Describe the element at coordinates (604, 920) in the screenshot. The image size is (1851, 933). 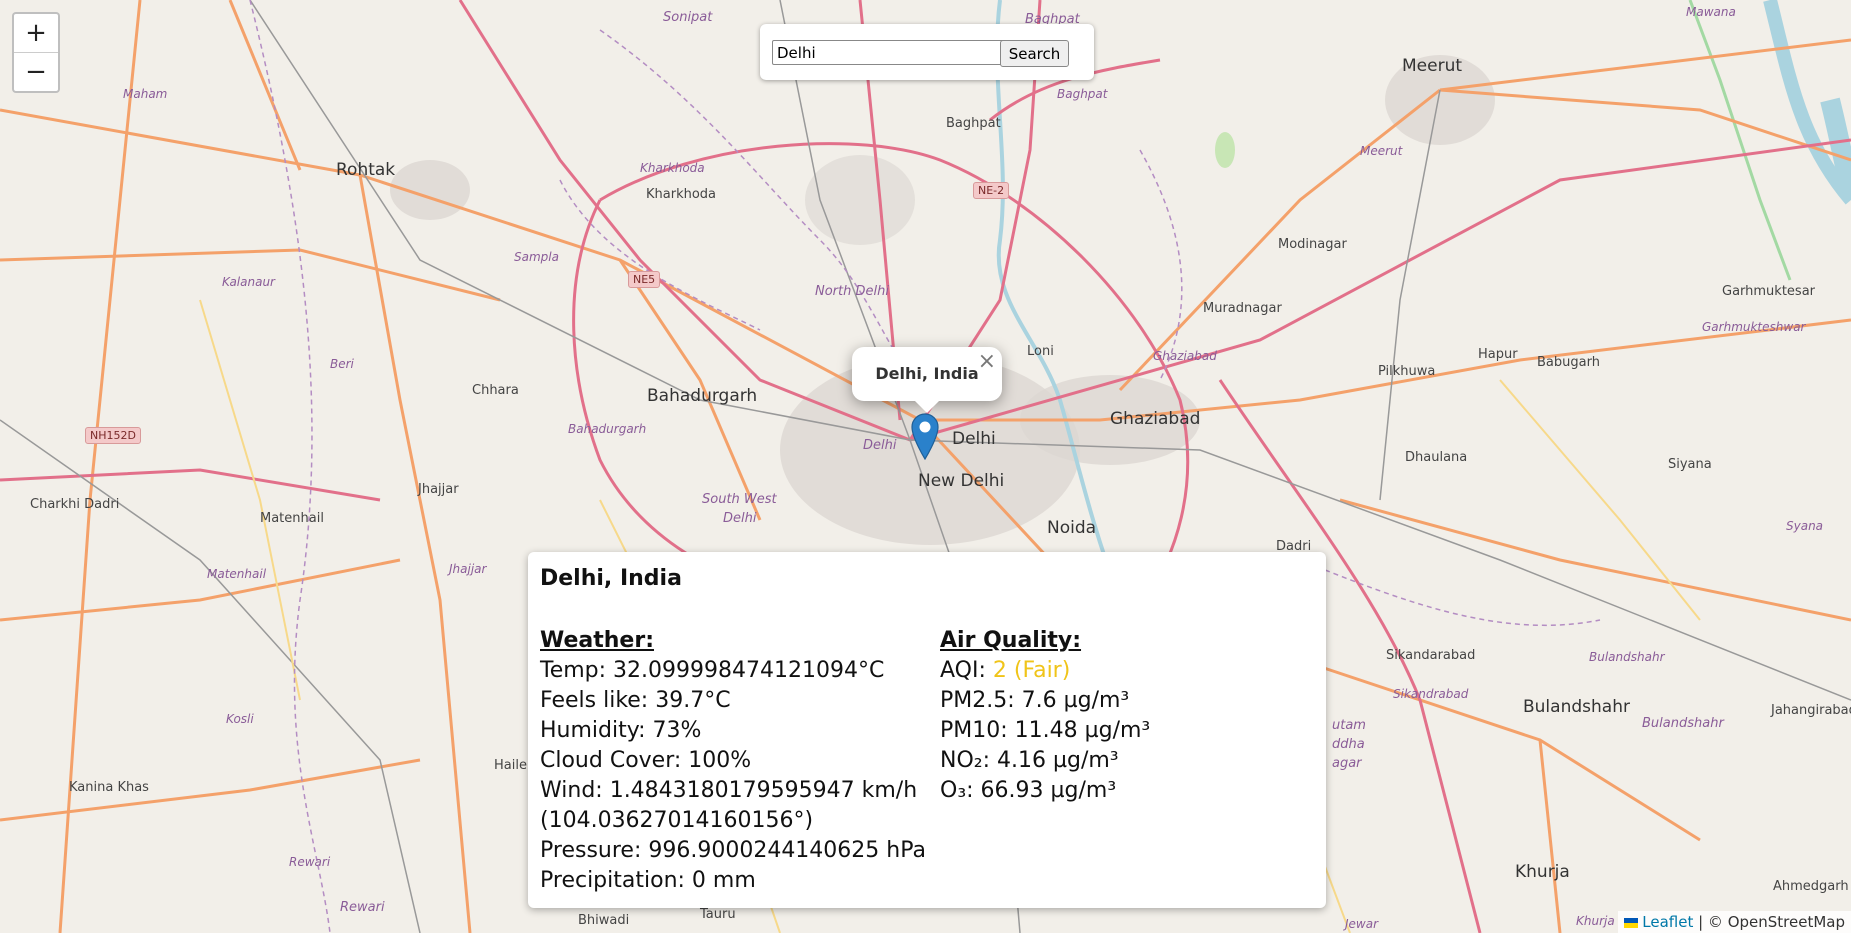
I see `place-label: Bhiwadi` at that location.